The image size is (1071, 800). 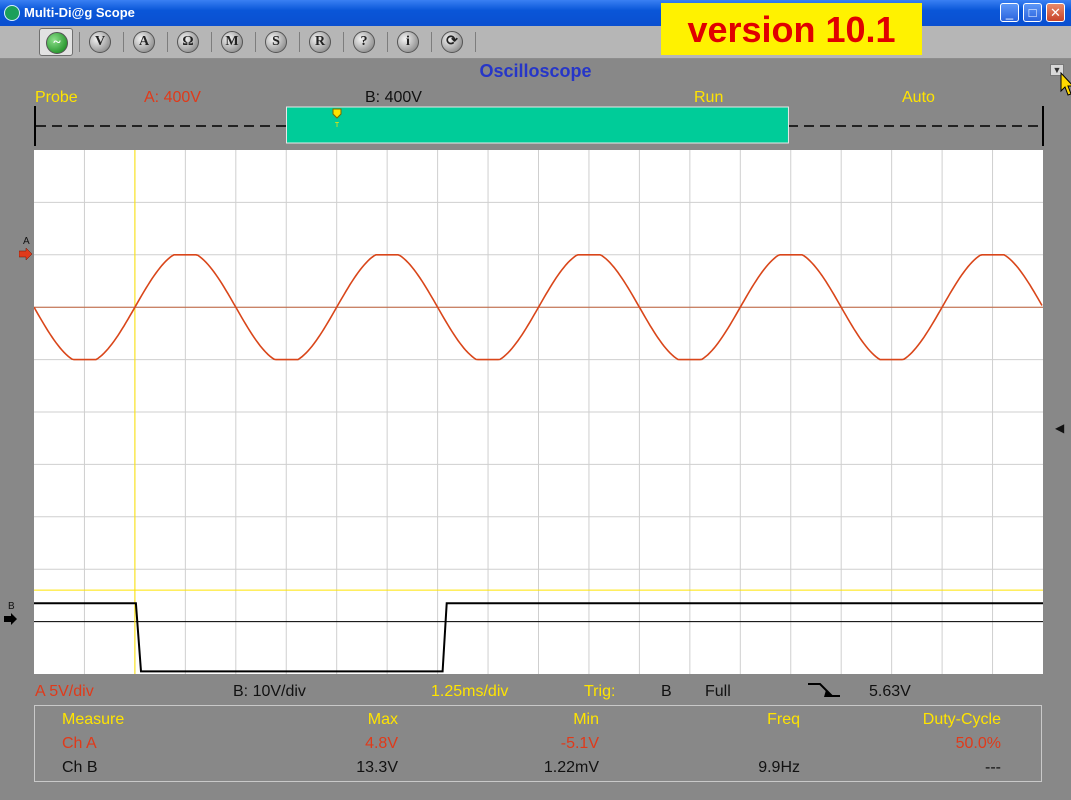 I want to click on help-icon: ?, so click(x=364, y=42).